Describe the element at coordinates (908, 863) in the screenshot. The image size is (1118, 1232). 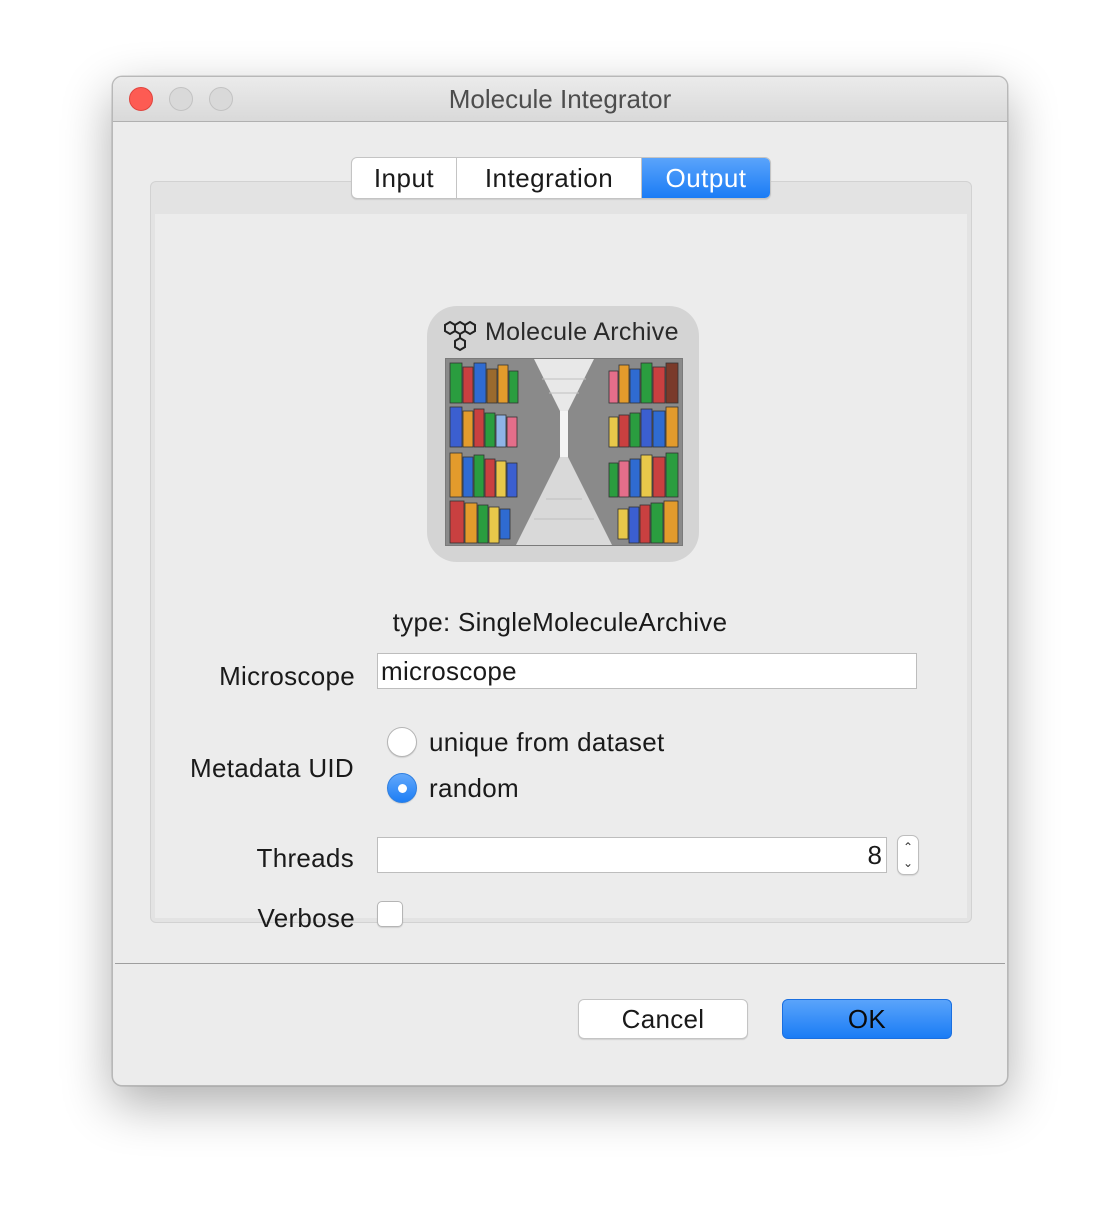
I see `stepper-down-icon: ⌄` at that location.